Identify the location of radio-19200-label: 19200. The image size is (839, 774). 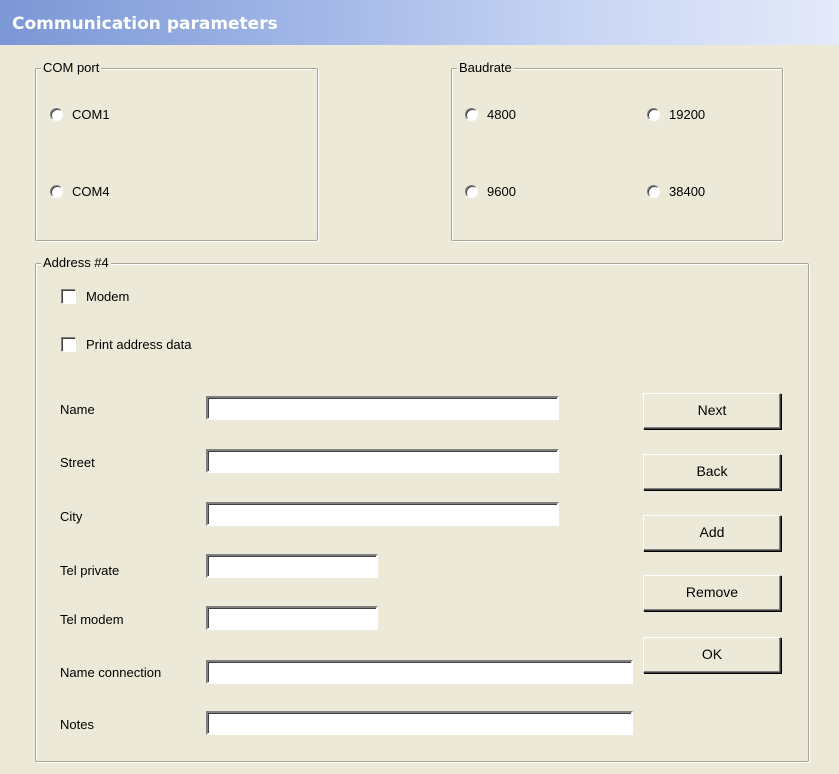
(687, 114).